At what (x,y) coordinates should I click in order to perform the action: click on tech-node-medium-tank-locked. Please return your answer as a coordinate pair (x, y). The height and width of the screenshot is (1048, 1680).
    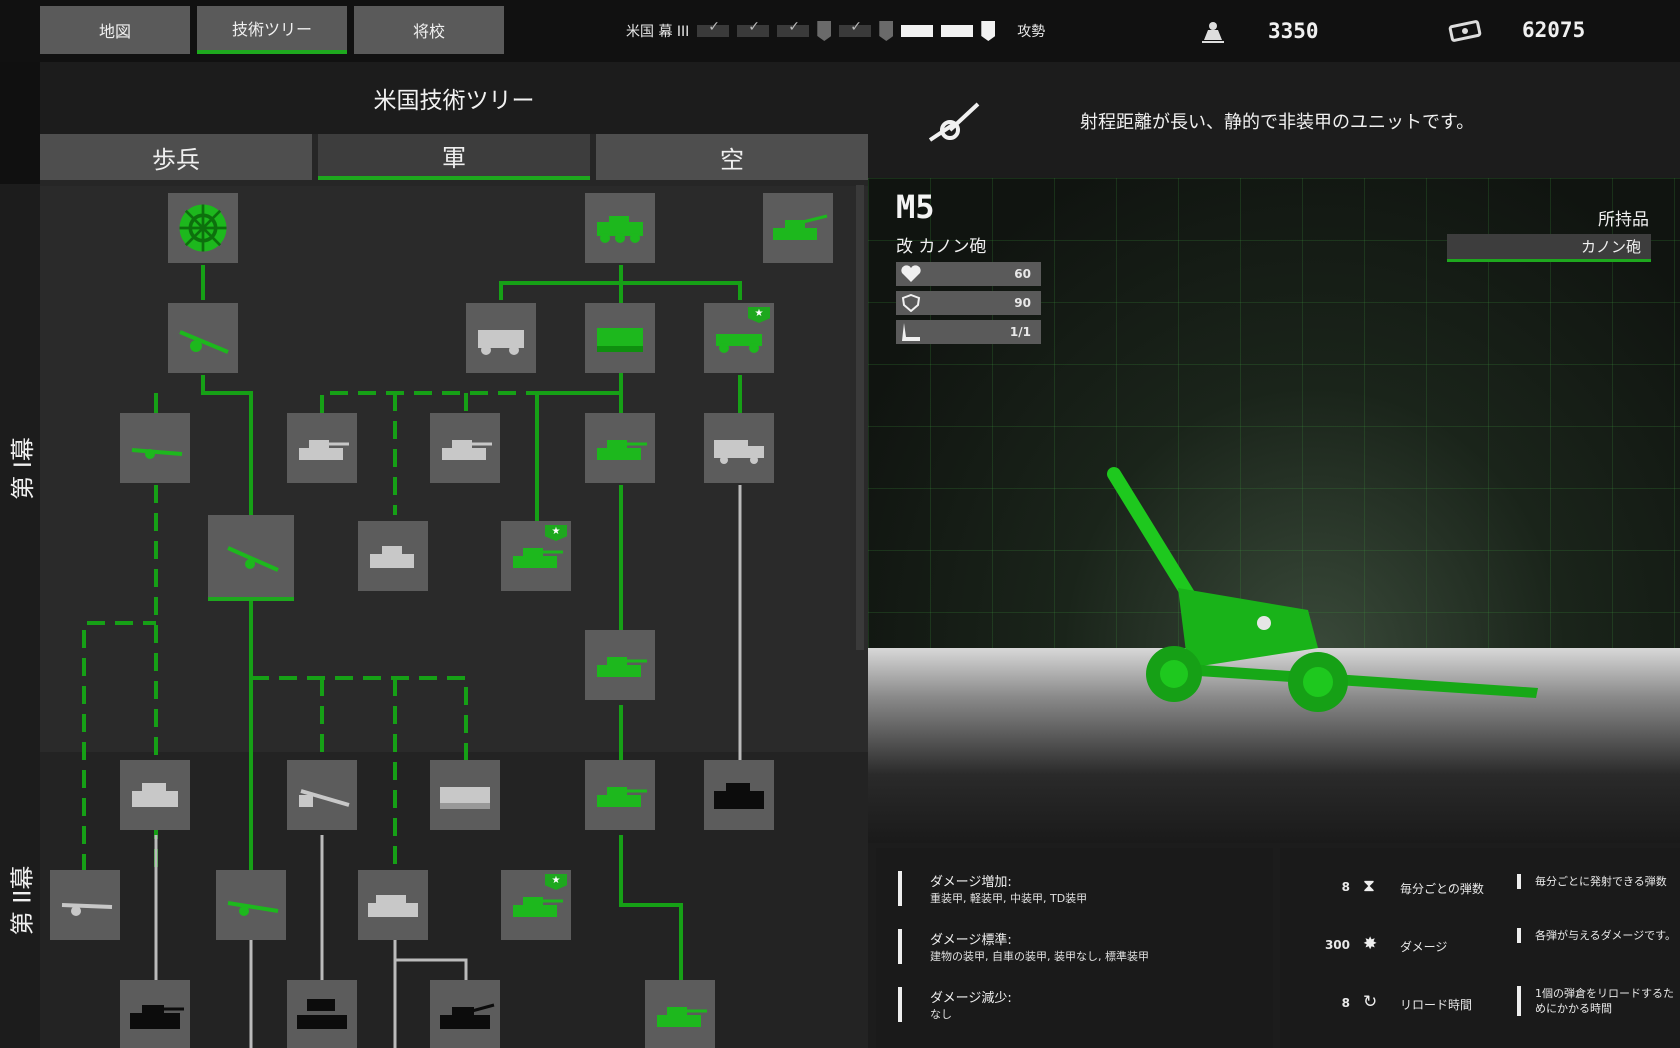
    Looking at the image, I should click on (465, 448).